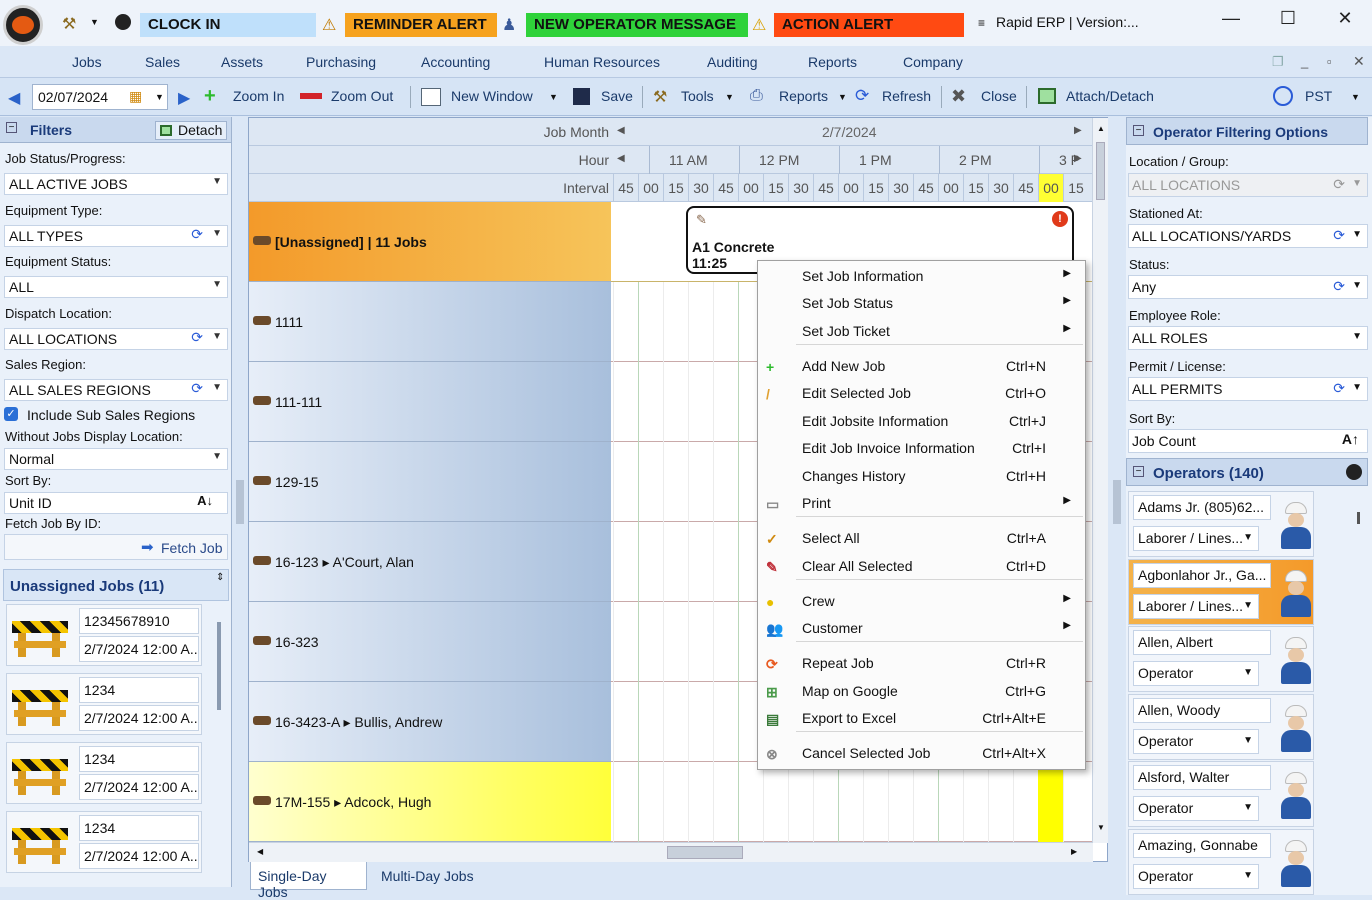  What do you see at coordinates (671, 852) in the screenshot?
I see `horizontal-scrollbar: ◀ ▶` at bounding box center [671, 852].